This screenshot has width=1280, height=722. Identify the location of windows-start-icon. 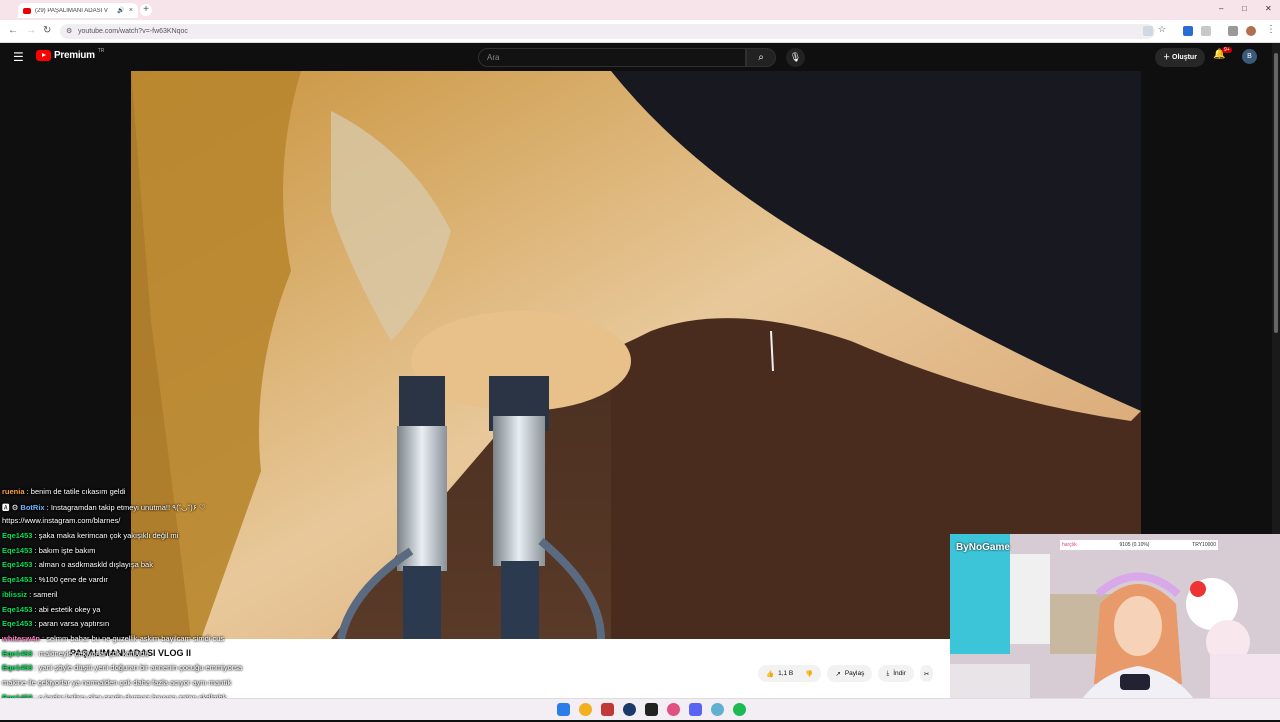
(563, 709).